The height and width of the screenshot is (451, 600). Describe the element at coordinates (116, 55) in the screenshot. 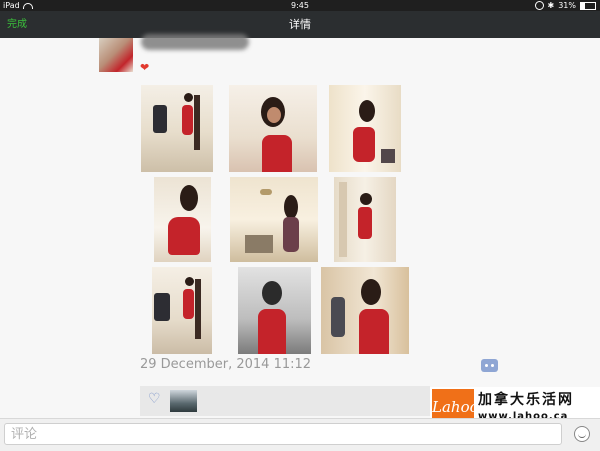

I see `avatar` at that location.